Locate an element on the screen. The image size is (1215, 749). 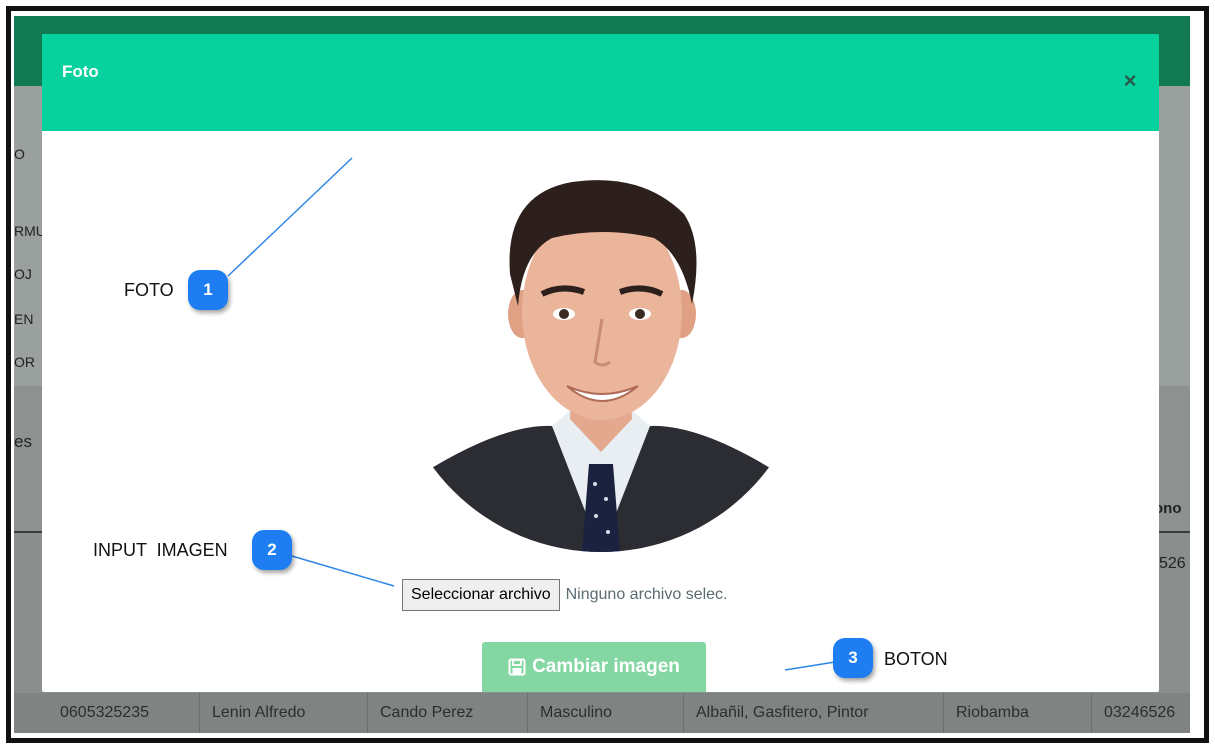
bg-fragment: O is located at coordinates (19, 154).